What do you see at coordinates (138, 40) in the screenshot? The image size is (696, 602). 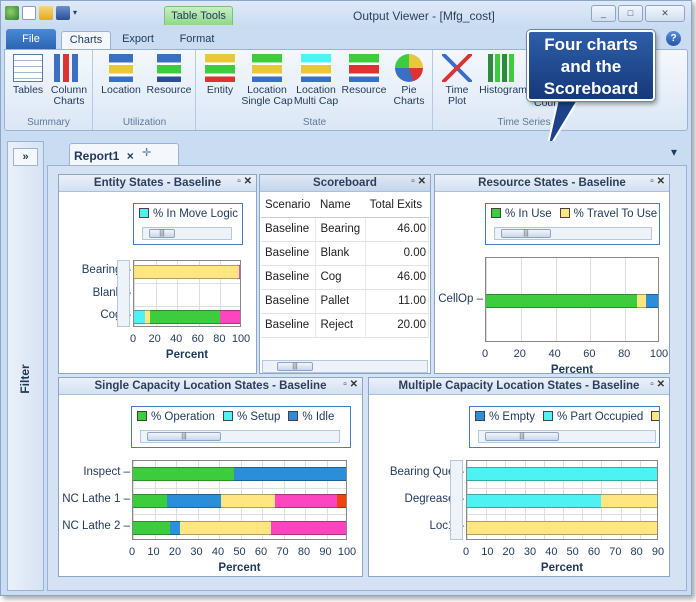 I see `tab-export: Export` at bounding box center [138, 40].